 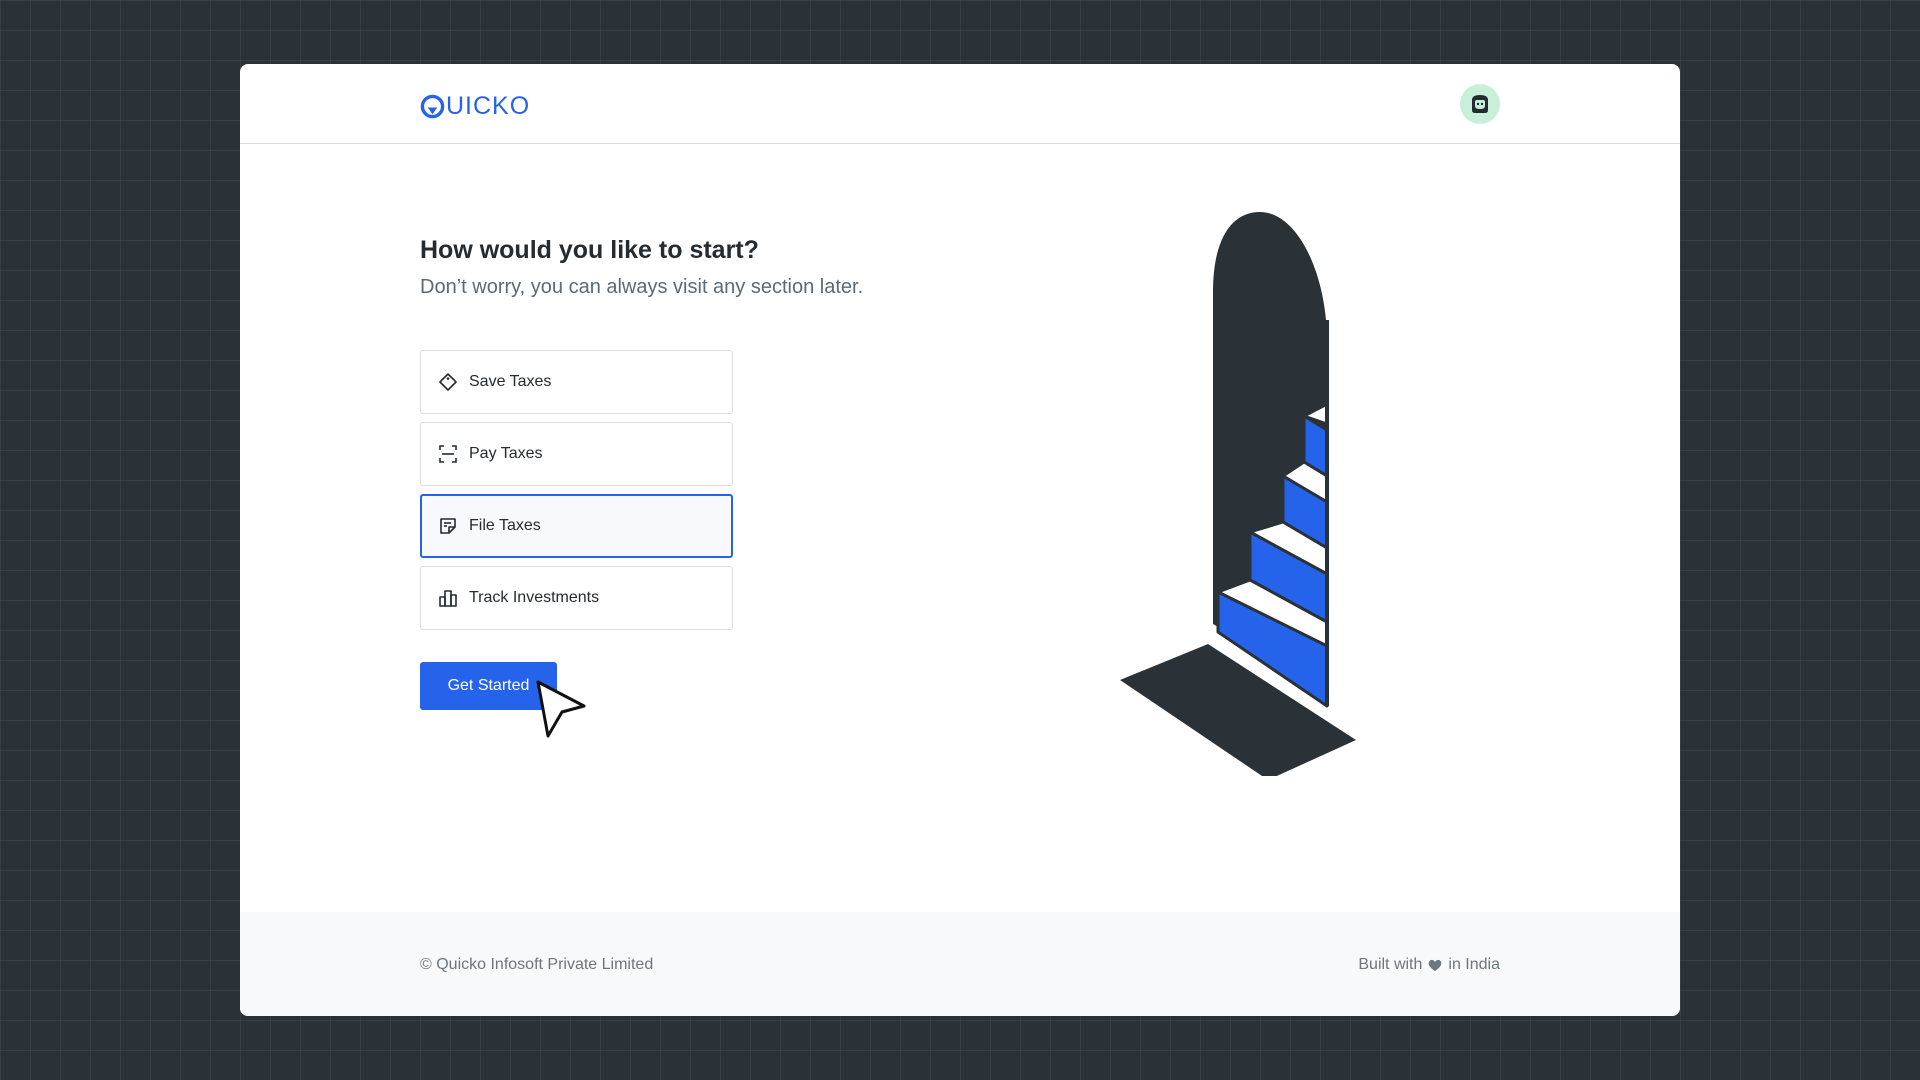 I want to click on heart-icon, so click(x=1435, y=965).